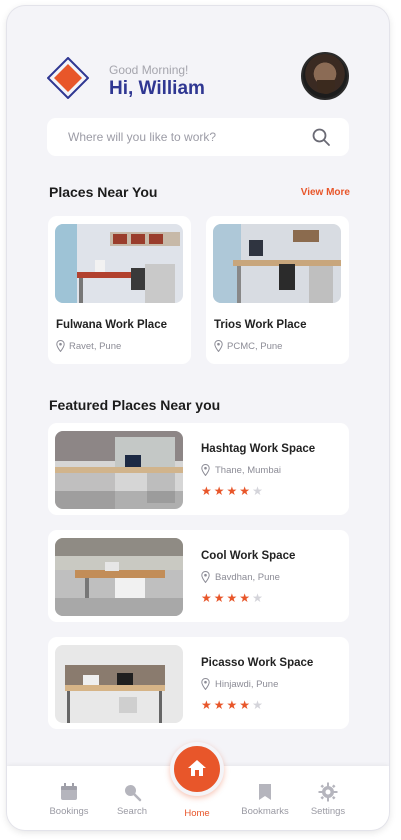 The image size is (401, 840). Describe the element at coordinates (95, 346) in the screenshot. I see `place-location-text: Ravet, Pune` at that location.